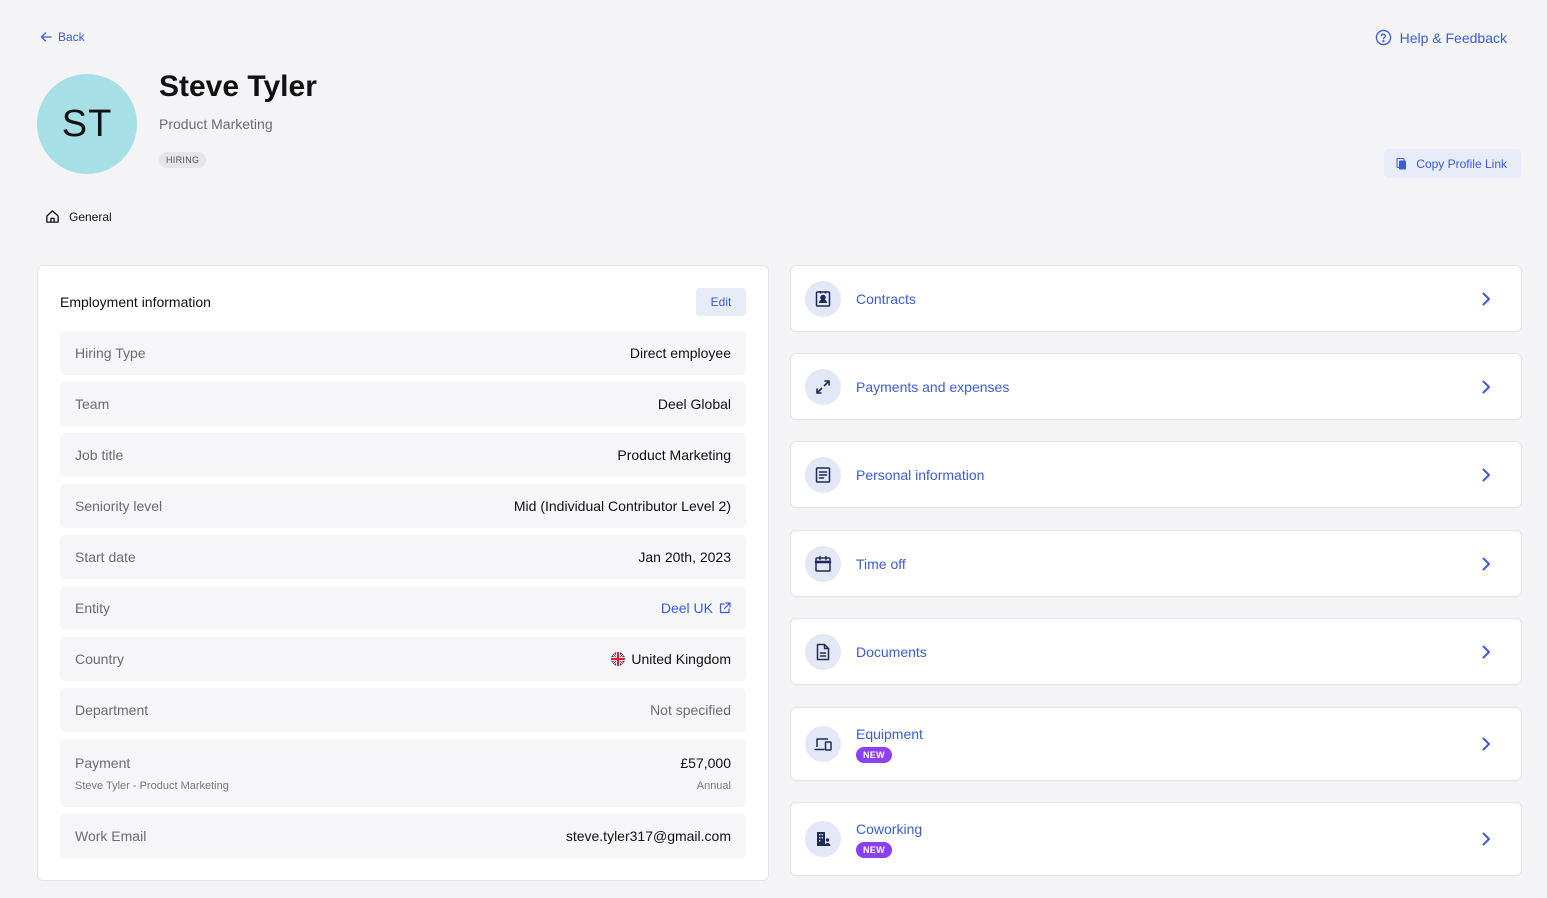 The image size is (1547, 898). Describe the element at coordinates (1156, 744) in the screenshot. I see `section-card-equipment: Equipment NEW` at that location.